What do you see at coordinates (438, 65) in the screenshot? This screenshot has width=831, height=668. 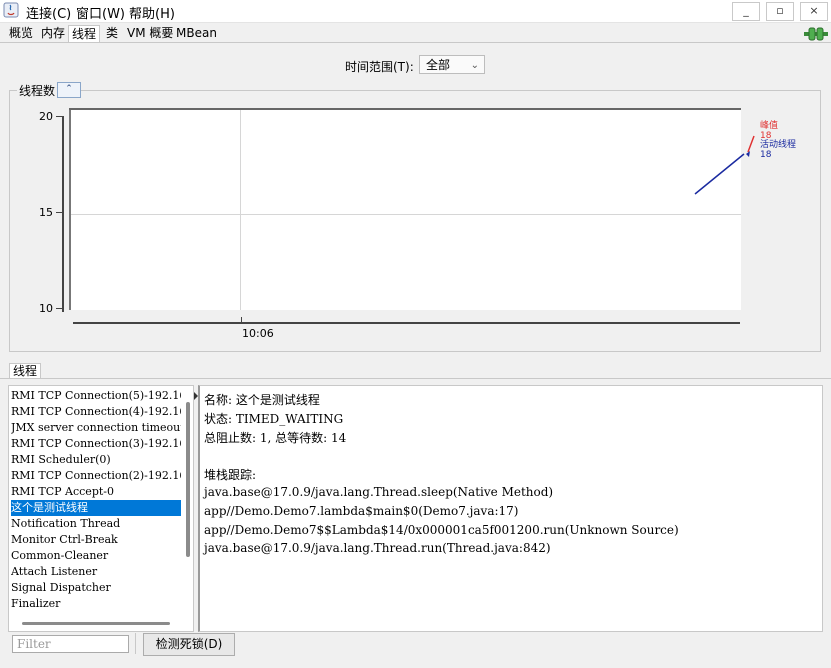 I see `time-range-value: 全部` at bounding box center [438, 65].